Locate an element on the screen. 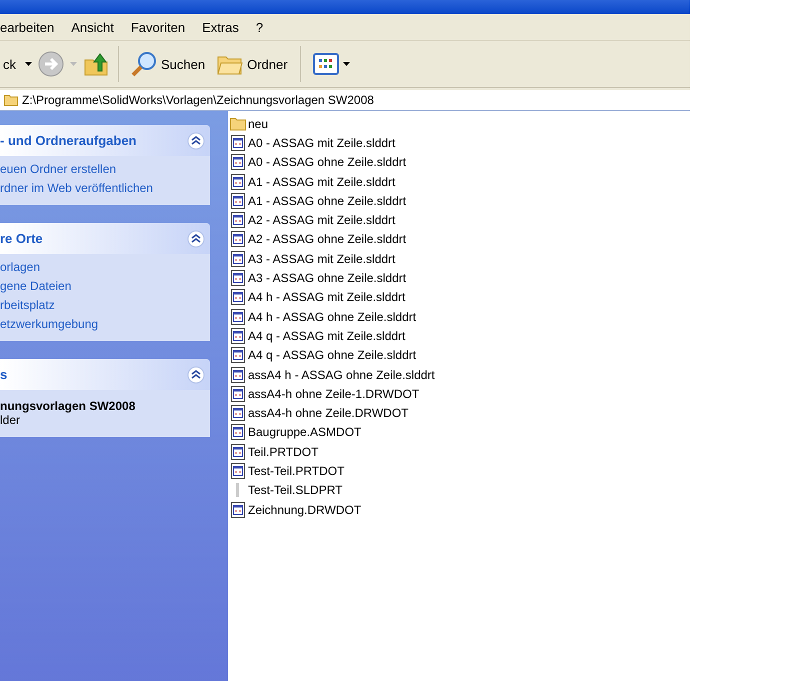  file-item: A4 q - ASSAG mit Zeile.slddrt is located at coordinates (318, 336).